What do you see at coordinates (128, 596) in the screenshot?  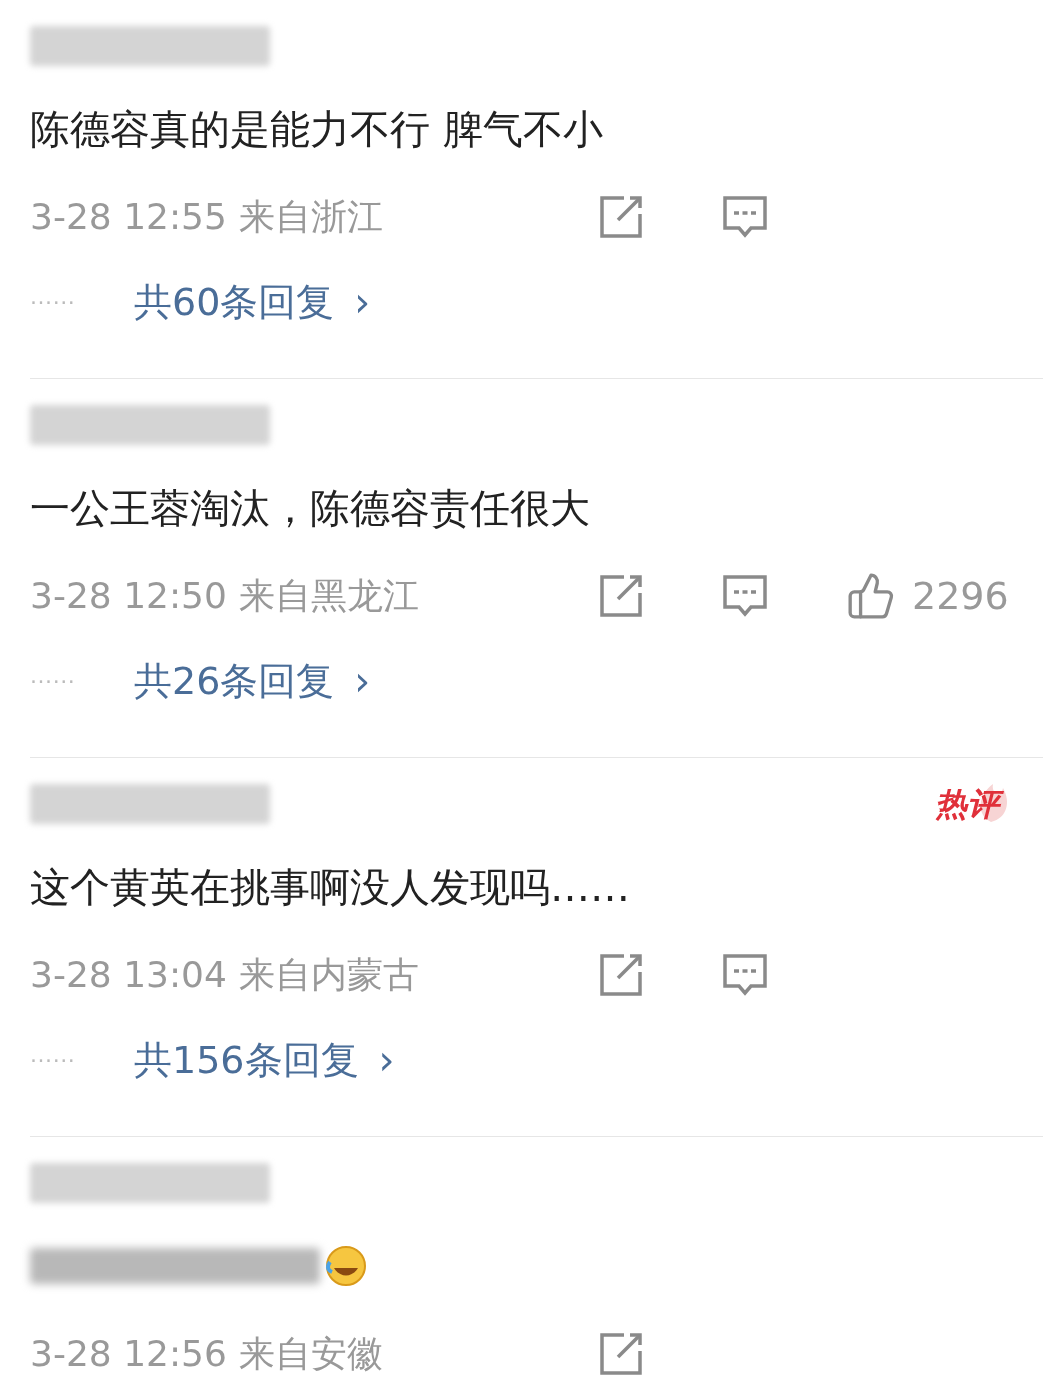 I see `comment-time: 3-28 12:50` at bounding box center [128, 596].